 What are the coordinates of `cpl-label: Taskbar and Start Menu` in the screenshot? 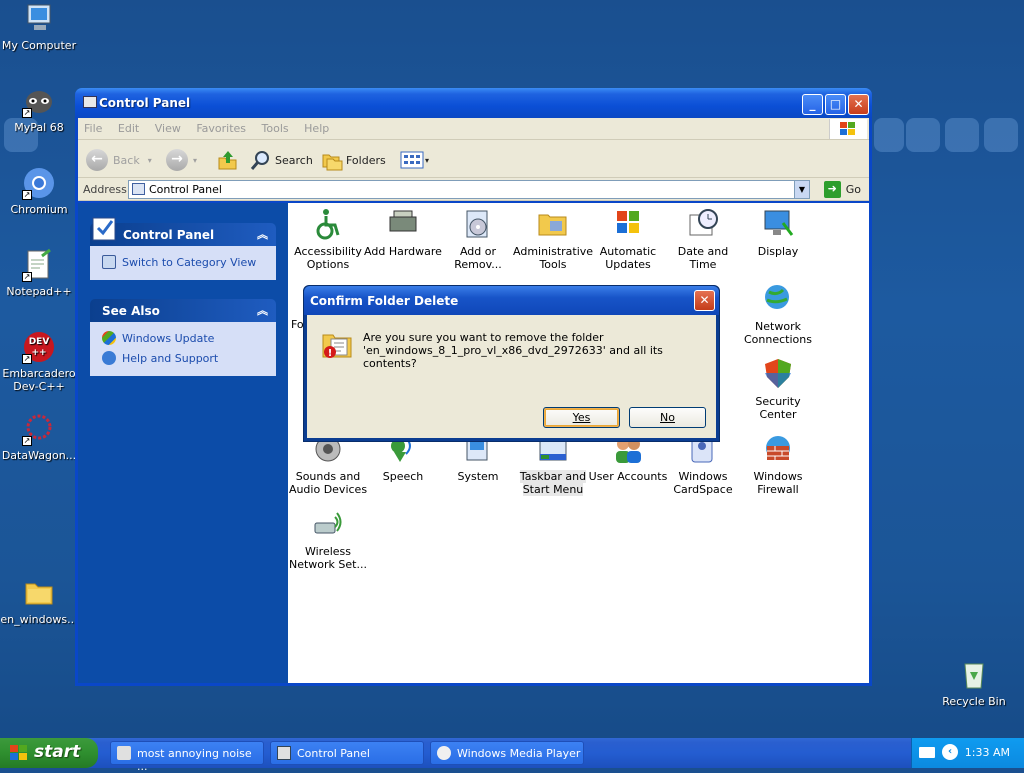 It's located at (553, 483).